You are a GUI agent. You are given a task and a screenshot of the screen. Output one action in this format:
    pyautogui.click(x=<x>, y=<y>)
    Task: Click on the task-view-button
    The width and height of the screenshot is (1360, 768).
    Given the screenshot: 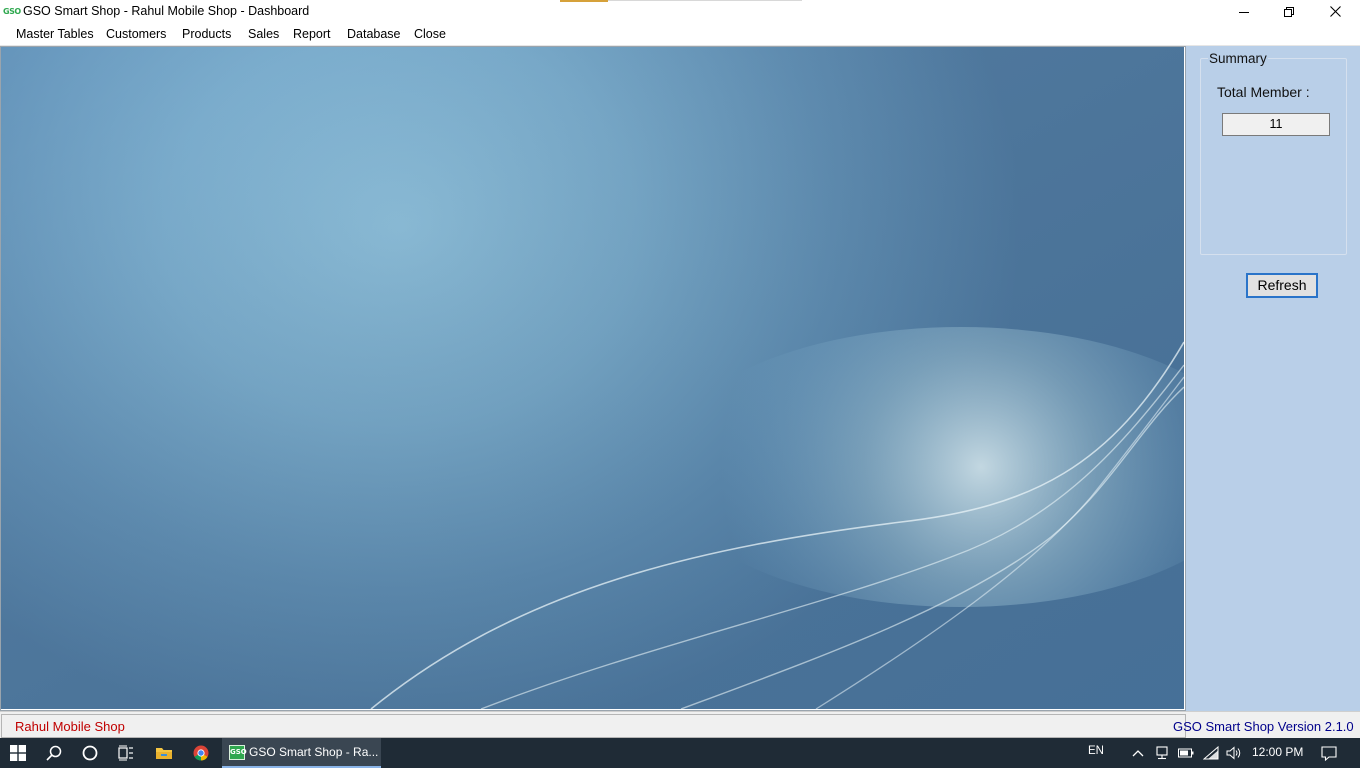 What is the action you would take?
    pyautogui.click(x=126, y=753)
    